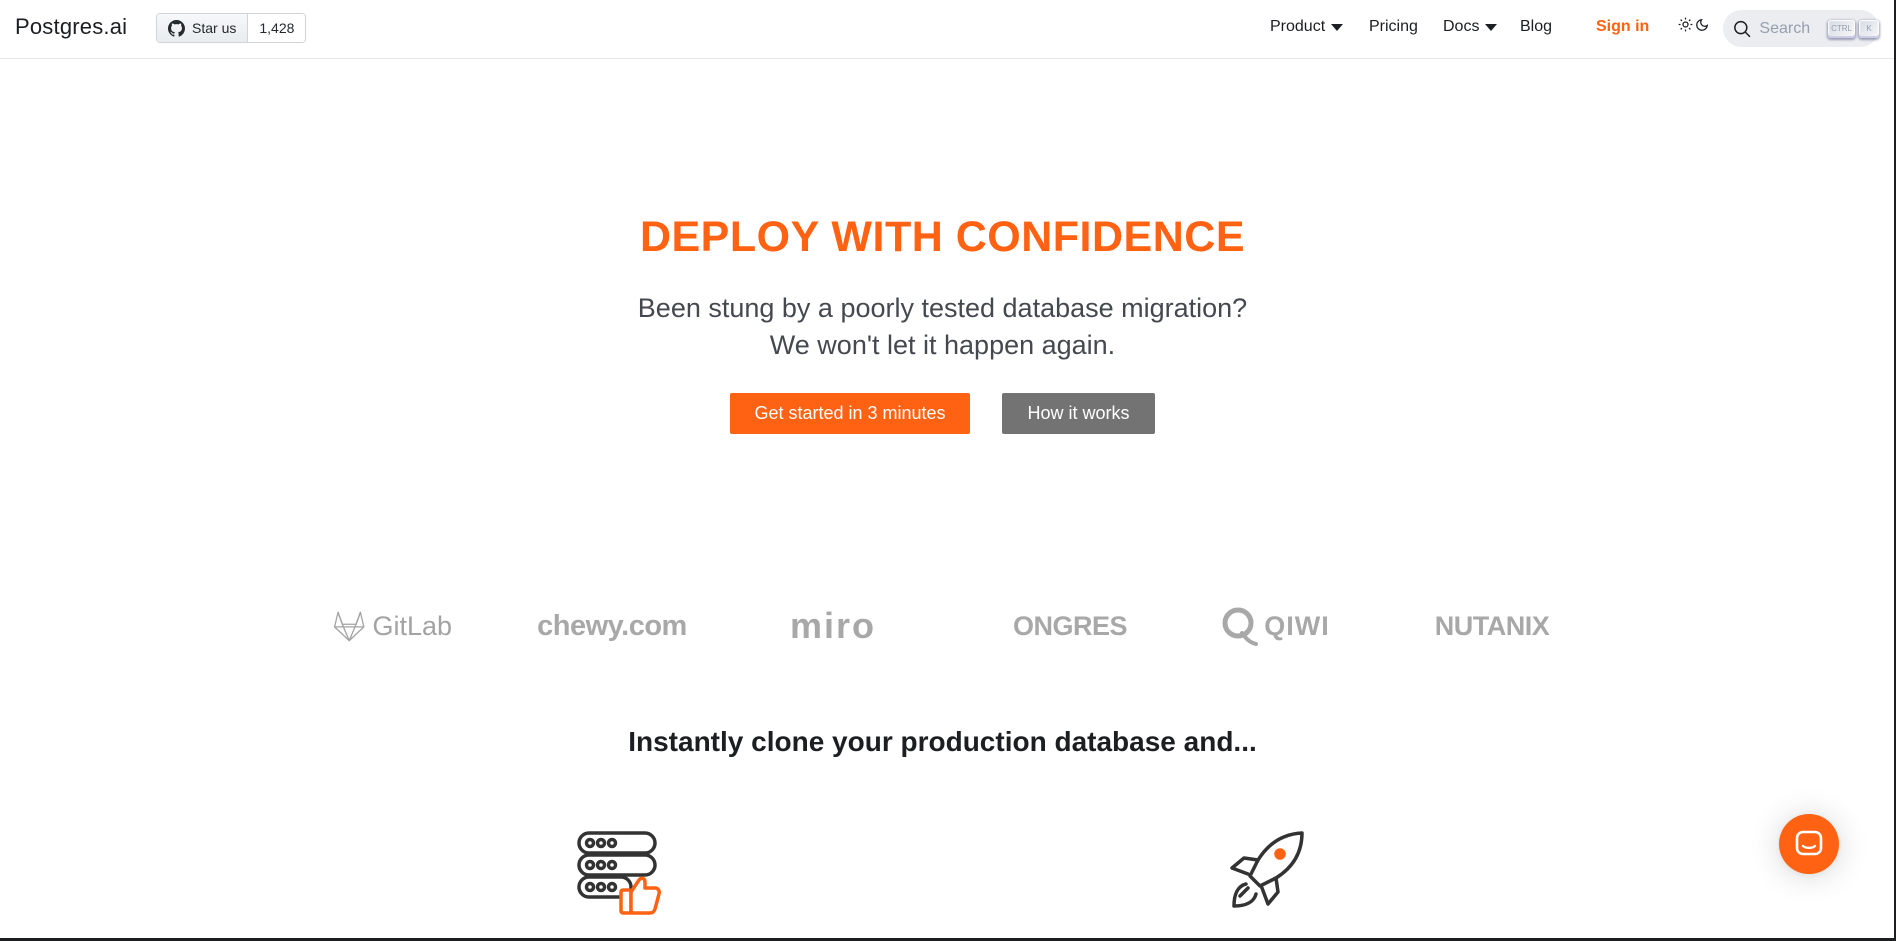  I want to click on nav-docs-label: Docs, so click(1461, 26).